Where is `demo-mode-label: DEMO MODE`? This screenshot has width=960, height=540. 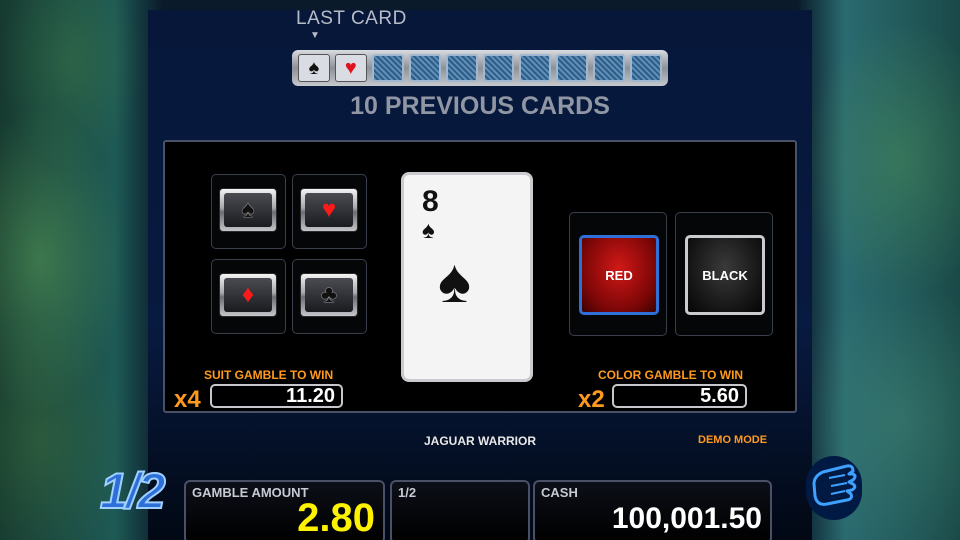 demo-mode-label: DEMO MODE is located at coordinates (733, 440).